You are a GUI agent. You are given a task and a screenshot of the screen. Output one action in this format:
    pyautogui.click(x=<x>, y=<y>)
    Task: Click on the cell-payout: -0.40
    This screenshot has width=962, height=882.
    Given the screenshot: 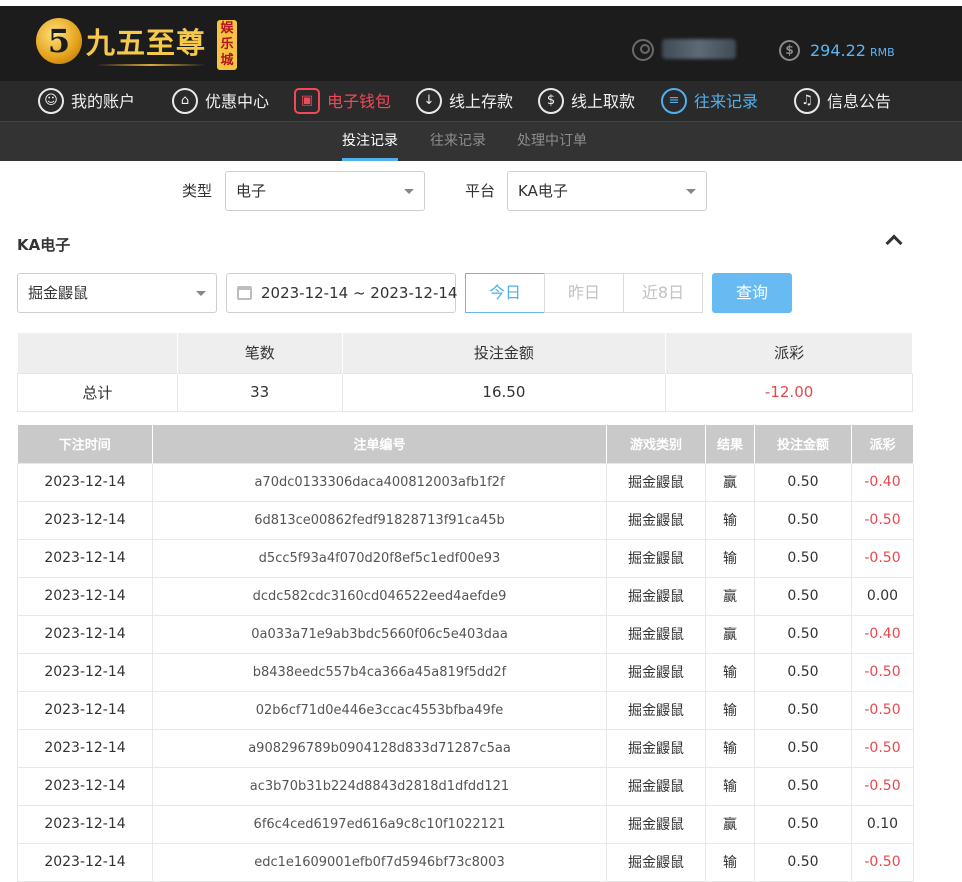 What is the action you would take?
    pyautogui.click(x=882, y=634)
    